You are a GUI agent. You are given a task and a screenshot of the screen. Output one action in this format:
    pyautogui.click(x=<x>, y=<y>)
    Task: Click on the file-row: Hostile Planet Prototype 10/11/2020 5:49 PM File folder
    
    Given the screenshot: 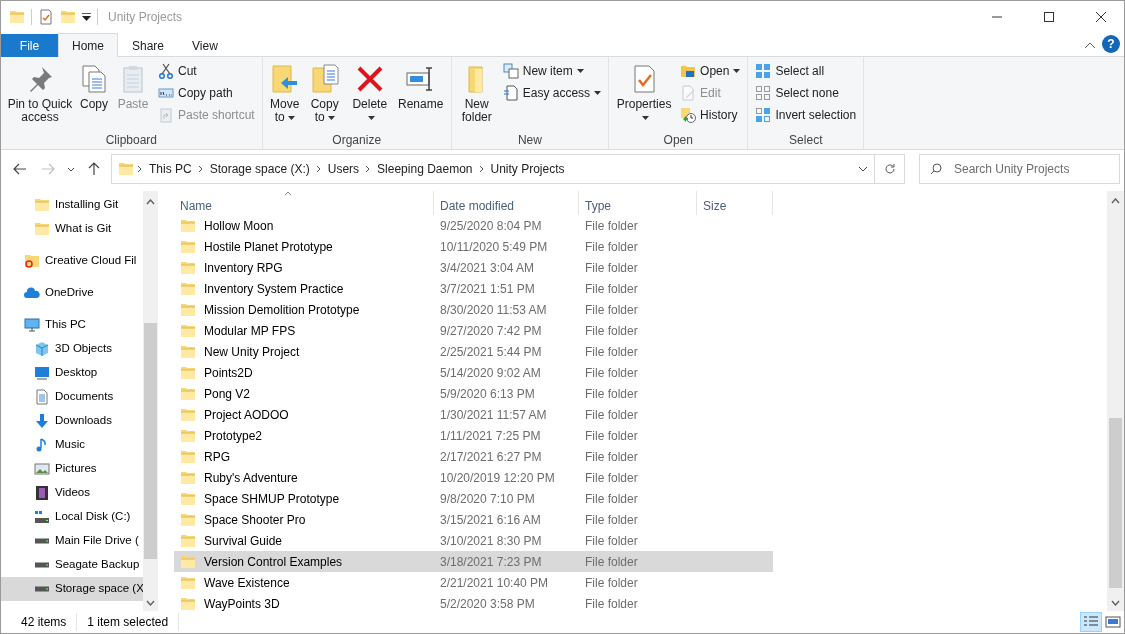 What is the action you would take?
    pyautogui.click(x=473, y=246)
    